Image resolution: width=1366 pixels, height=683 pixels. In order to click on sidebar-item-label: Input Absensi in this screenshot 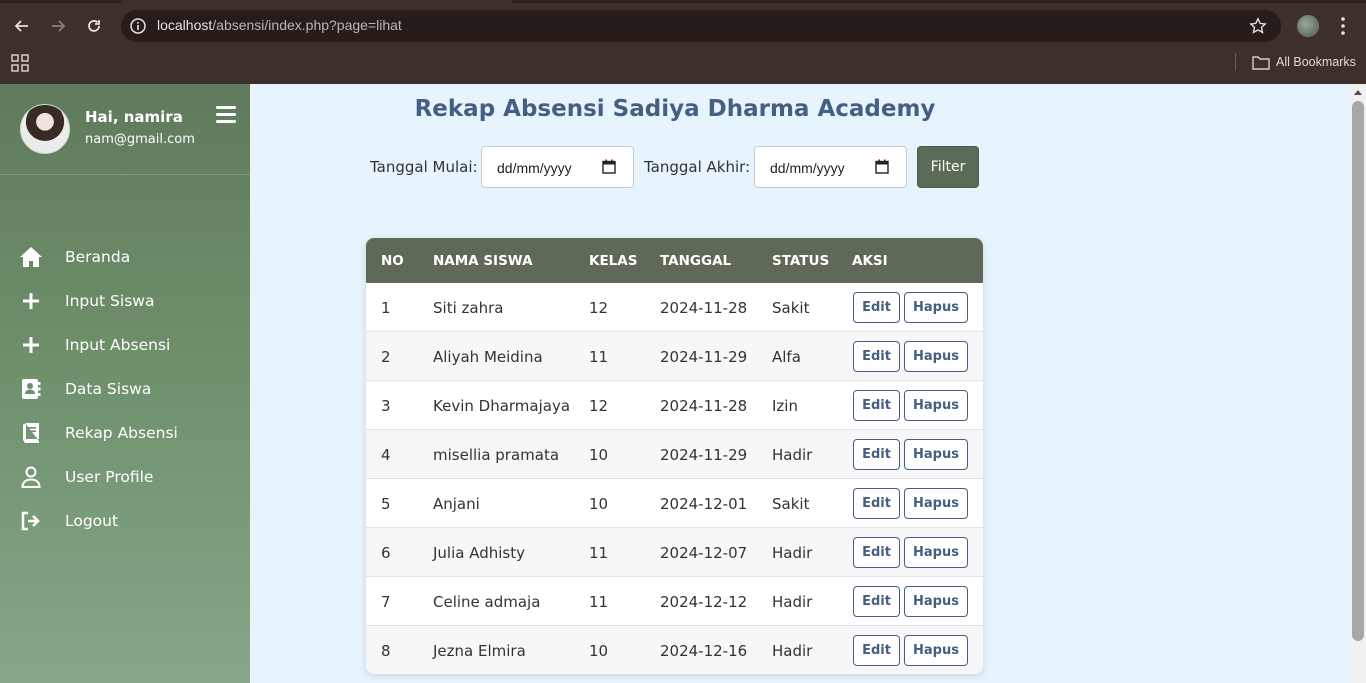, I will do `click(118, 345)`.